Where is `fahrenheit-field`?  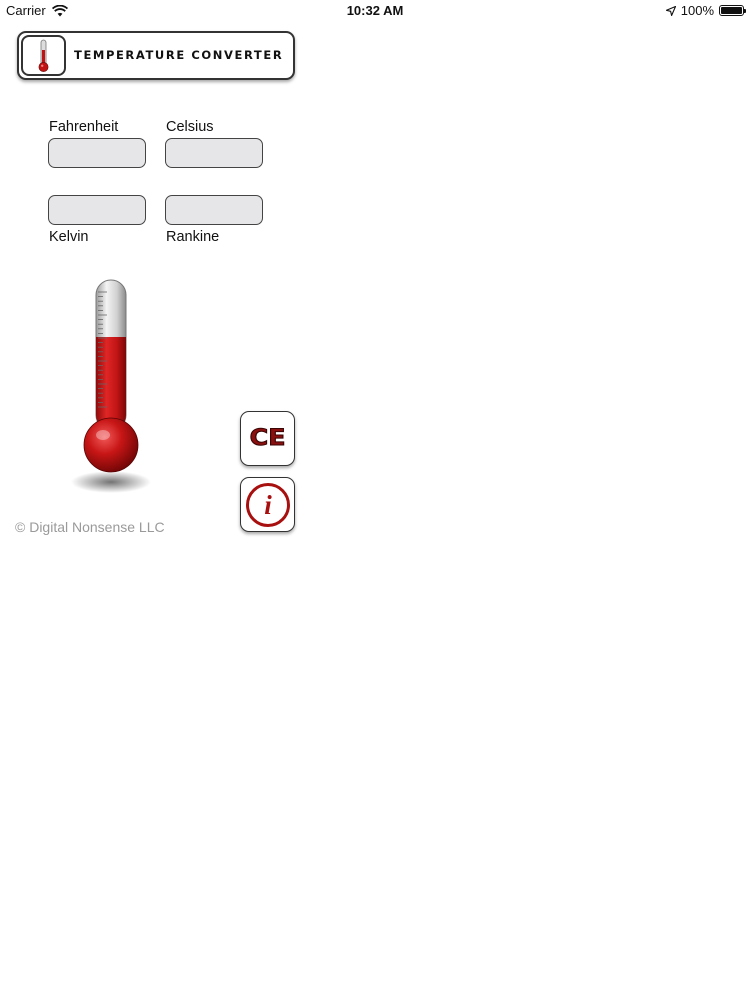 fahrenheit-field is located at coordinates (97, 153).